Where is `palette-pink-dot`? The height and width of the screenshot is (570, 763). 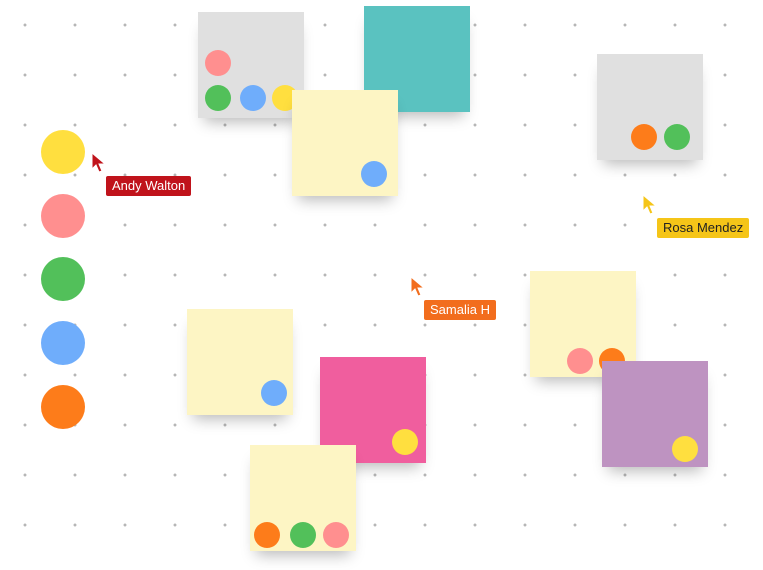 palette-pink-dot is located at coordinates (63, 216).